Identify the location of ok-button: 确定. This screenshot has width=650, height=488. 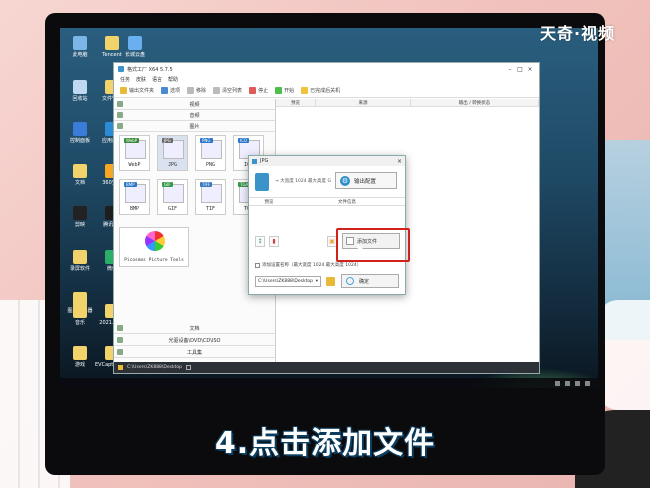
(370, 281).